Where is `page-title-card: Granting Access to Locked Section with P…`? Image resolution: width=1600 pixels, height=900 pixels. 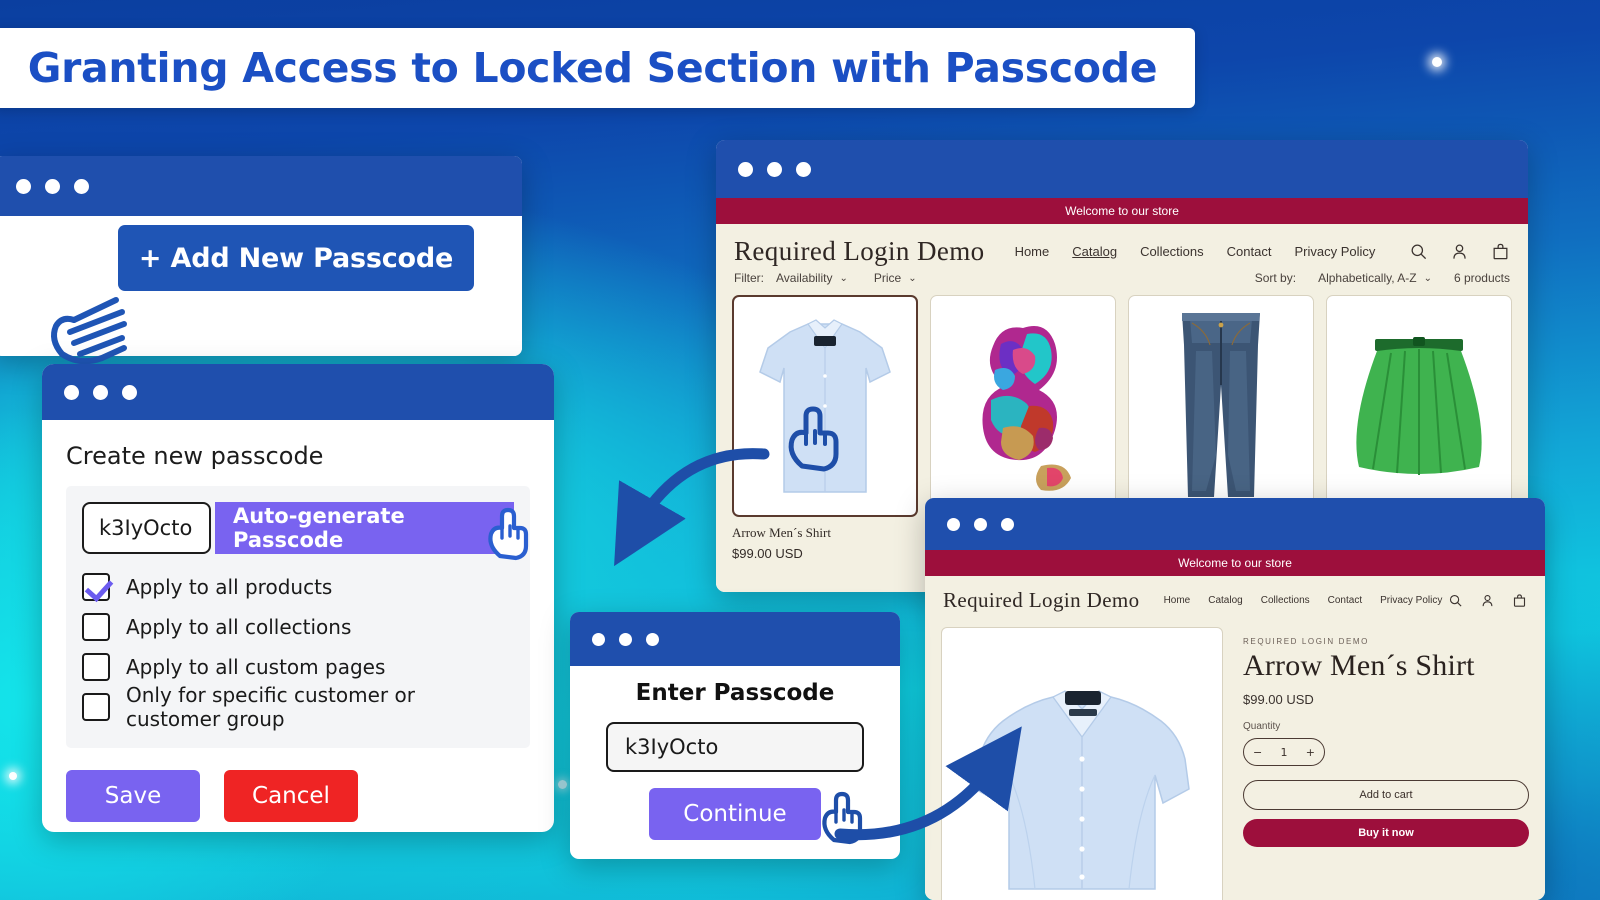
page-title-card: Granting Access to Locked Section with P… is located at coordinates (597, 68).